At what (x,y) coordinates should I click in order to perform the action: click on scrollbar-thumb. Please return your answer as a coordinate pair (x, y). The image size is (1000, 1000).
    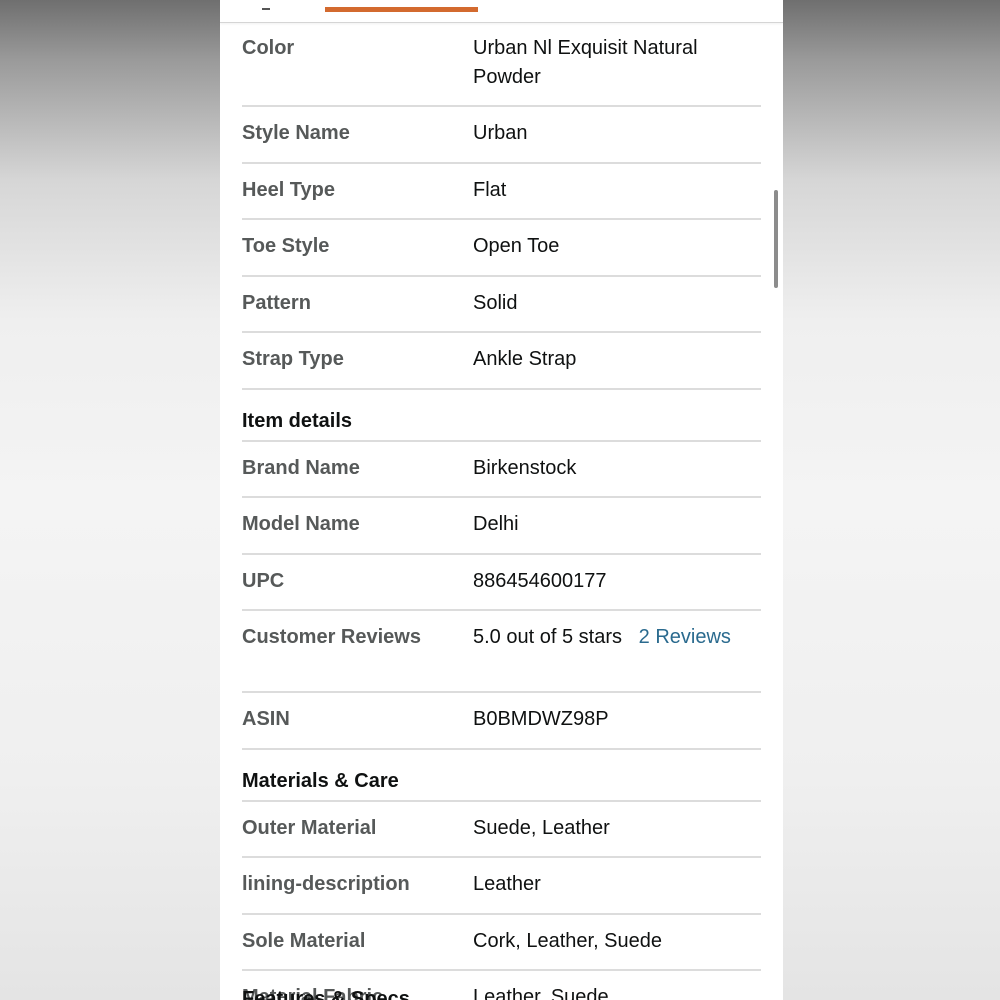
    Looking at the image, I should click on (776, 239).